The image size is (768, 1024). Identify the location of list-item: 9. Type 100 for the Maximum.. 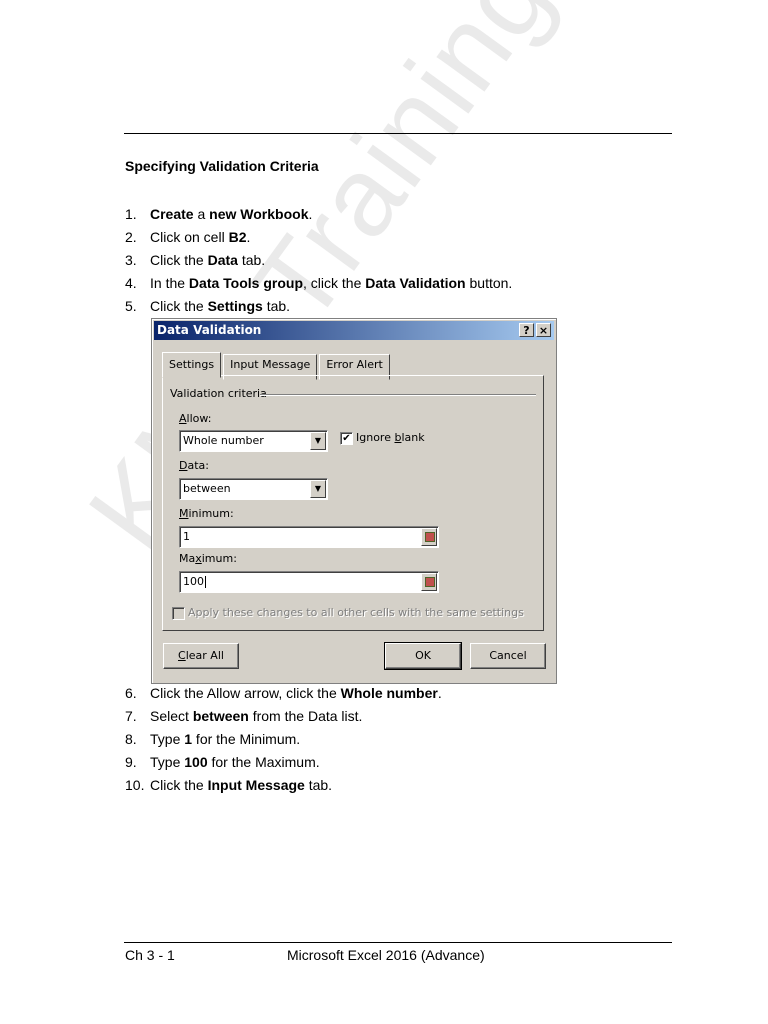
(283, 762).